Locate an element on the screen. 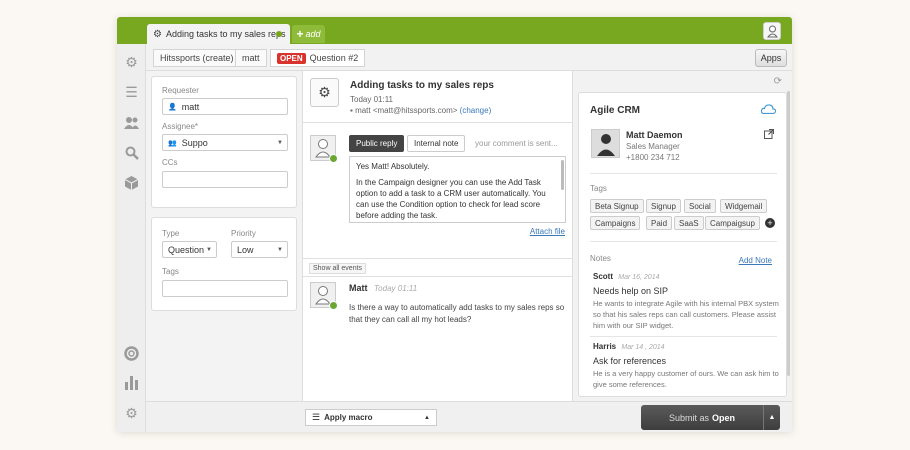 This screenshot has height=450, width=910. change-requester-link: (change) is located at coordinates (476, 110).